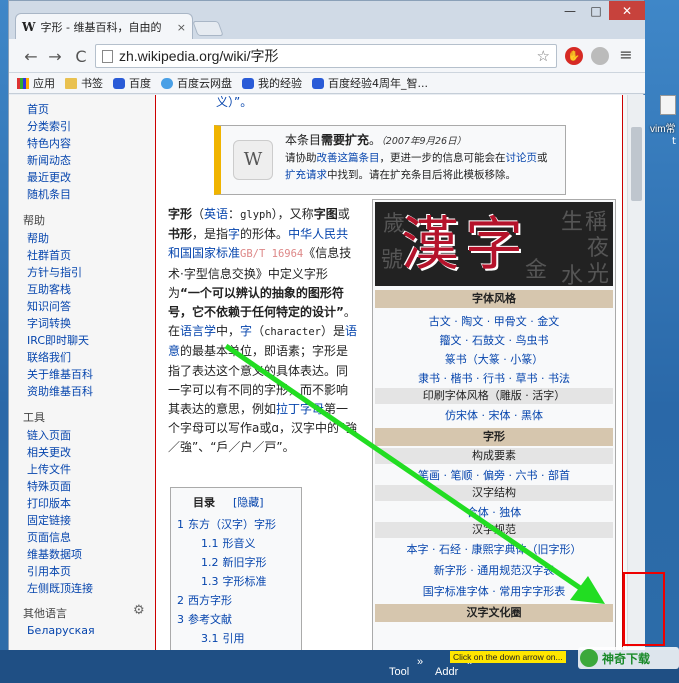 This screenshot has width=679, height=683. I want to click on toc-number: 3, so click(180, 619).